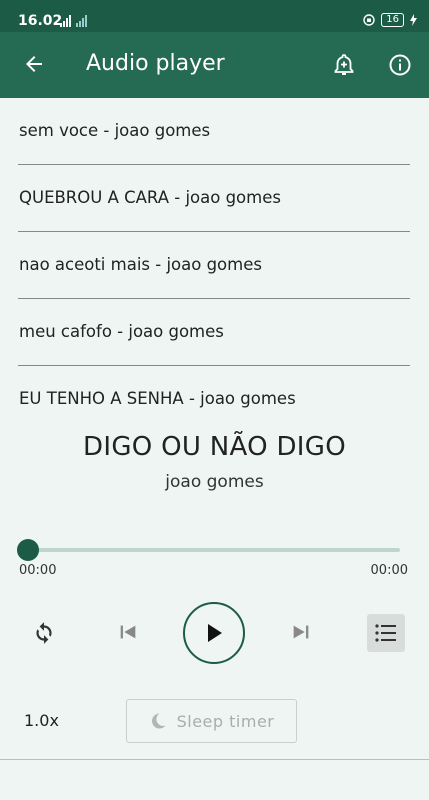 This screenshot has width=429, height=800. I want to click on page-title: Audio player, so click(155, 63).